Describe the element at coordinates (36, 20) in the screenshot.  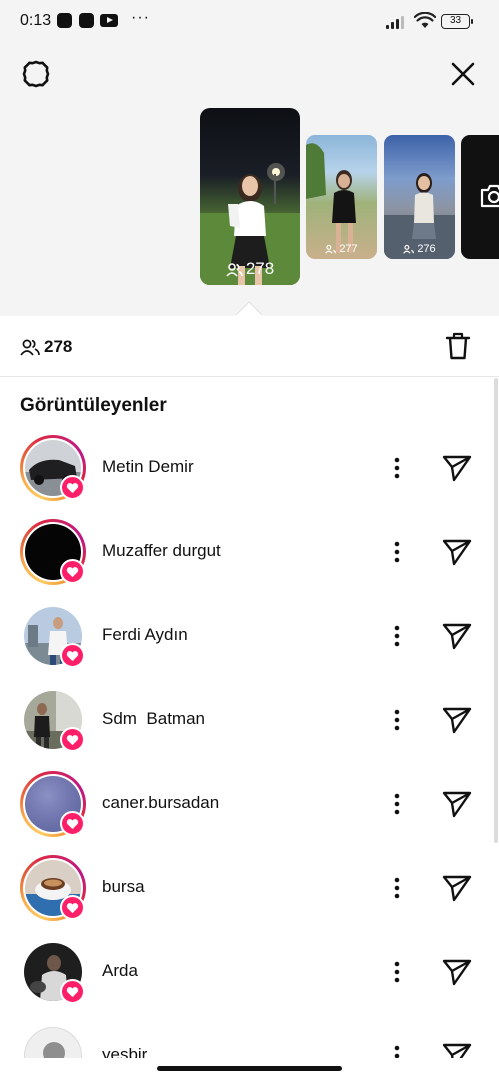
I see `status-time: 0:13` at that location.